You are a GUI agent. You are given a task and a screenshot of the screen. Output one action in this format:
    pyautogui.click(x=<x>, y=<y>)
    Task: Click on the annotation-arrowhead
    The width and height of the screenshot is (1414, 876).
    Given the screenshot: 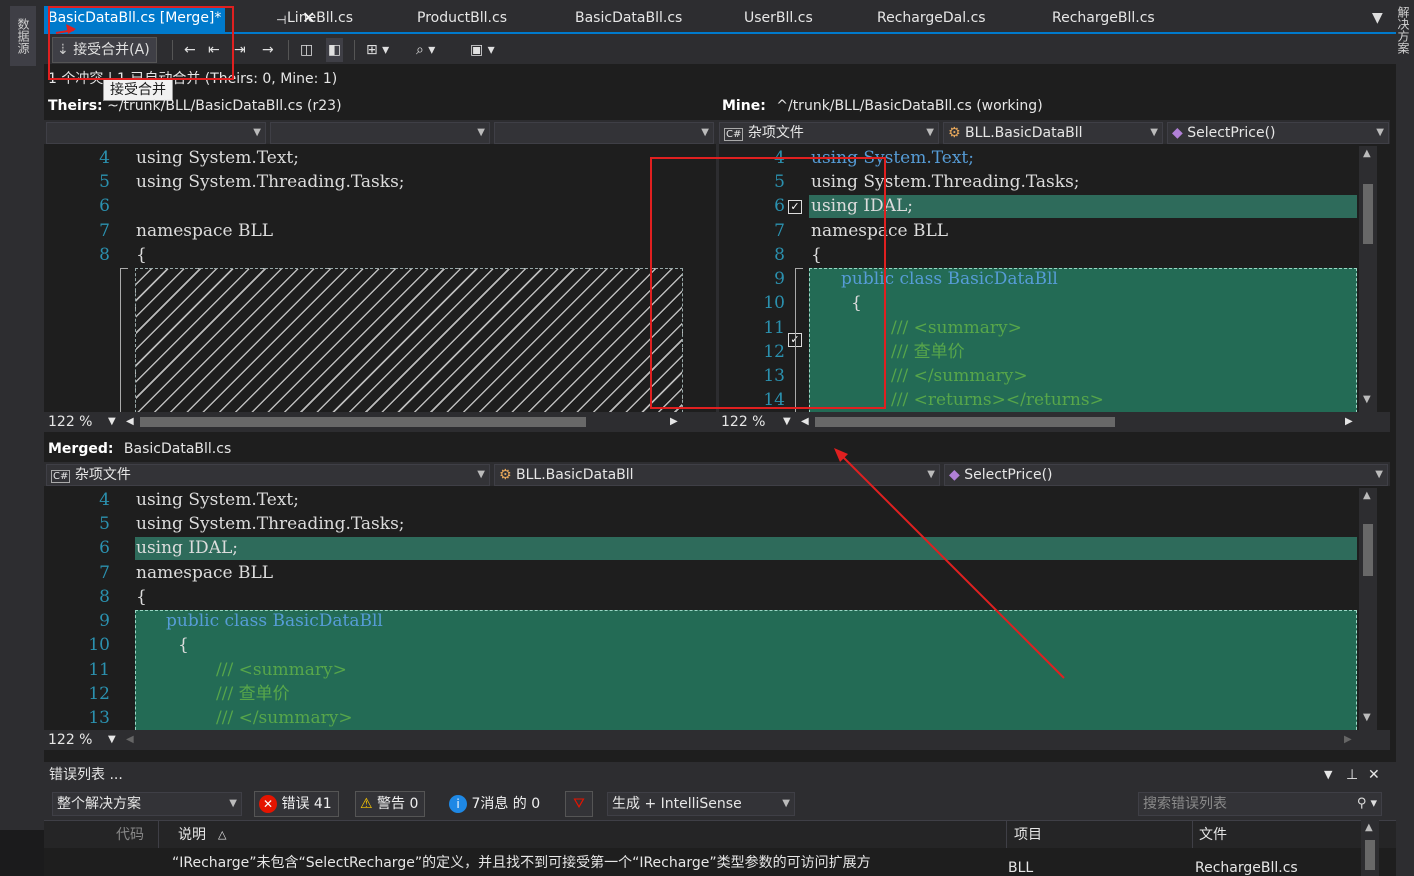 What is the action you would take?
    pyautogui.click(x=71, y=29)
    